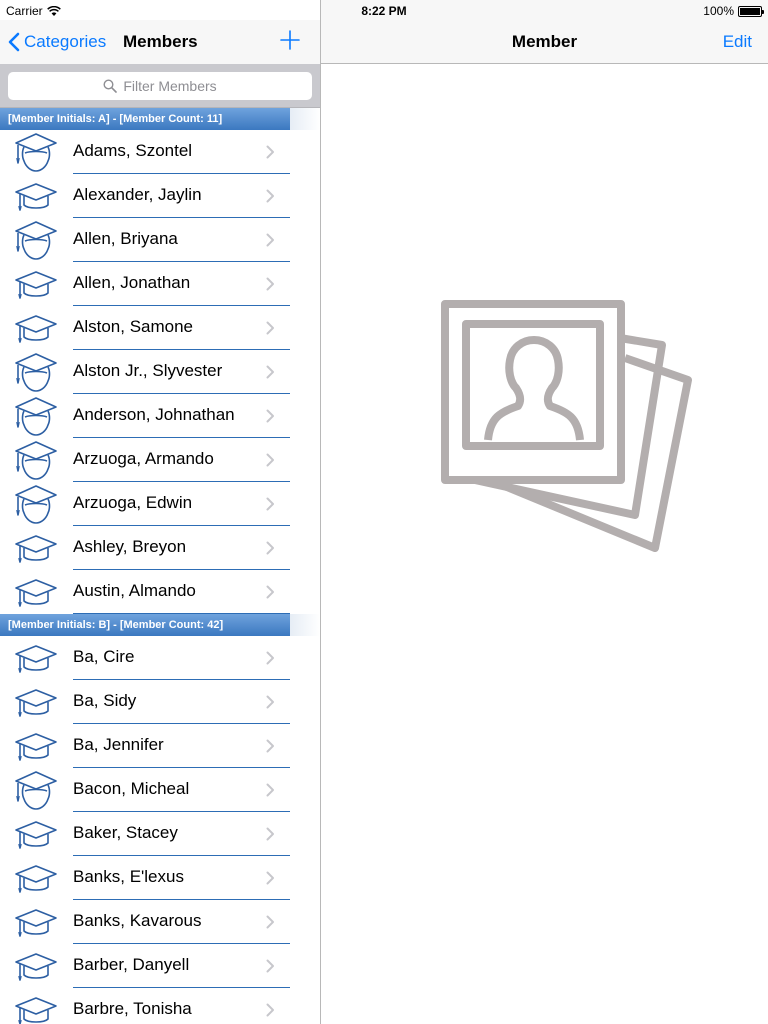 The height and width of the screenshot is (1024, 768). I want to click on member-row: Alston, Samone, so click(160, 328).